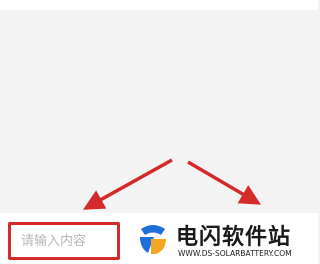 The width and height of the screenshot is (320, 264). I want to click on search-input-box, so click(64, 241).